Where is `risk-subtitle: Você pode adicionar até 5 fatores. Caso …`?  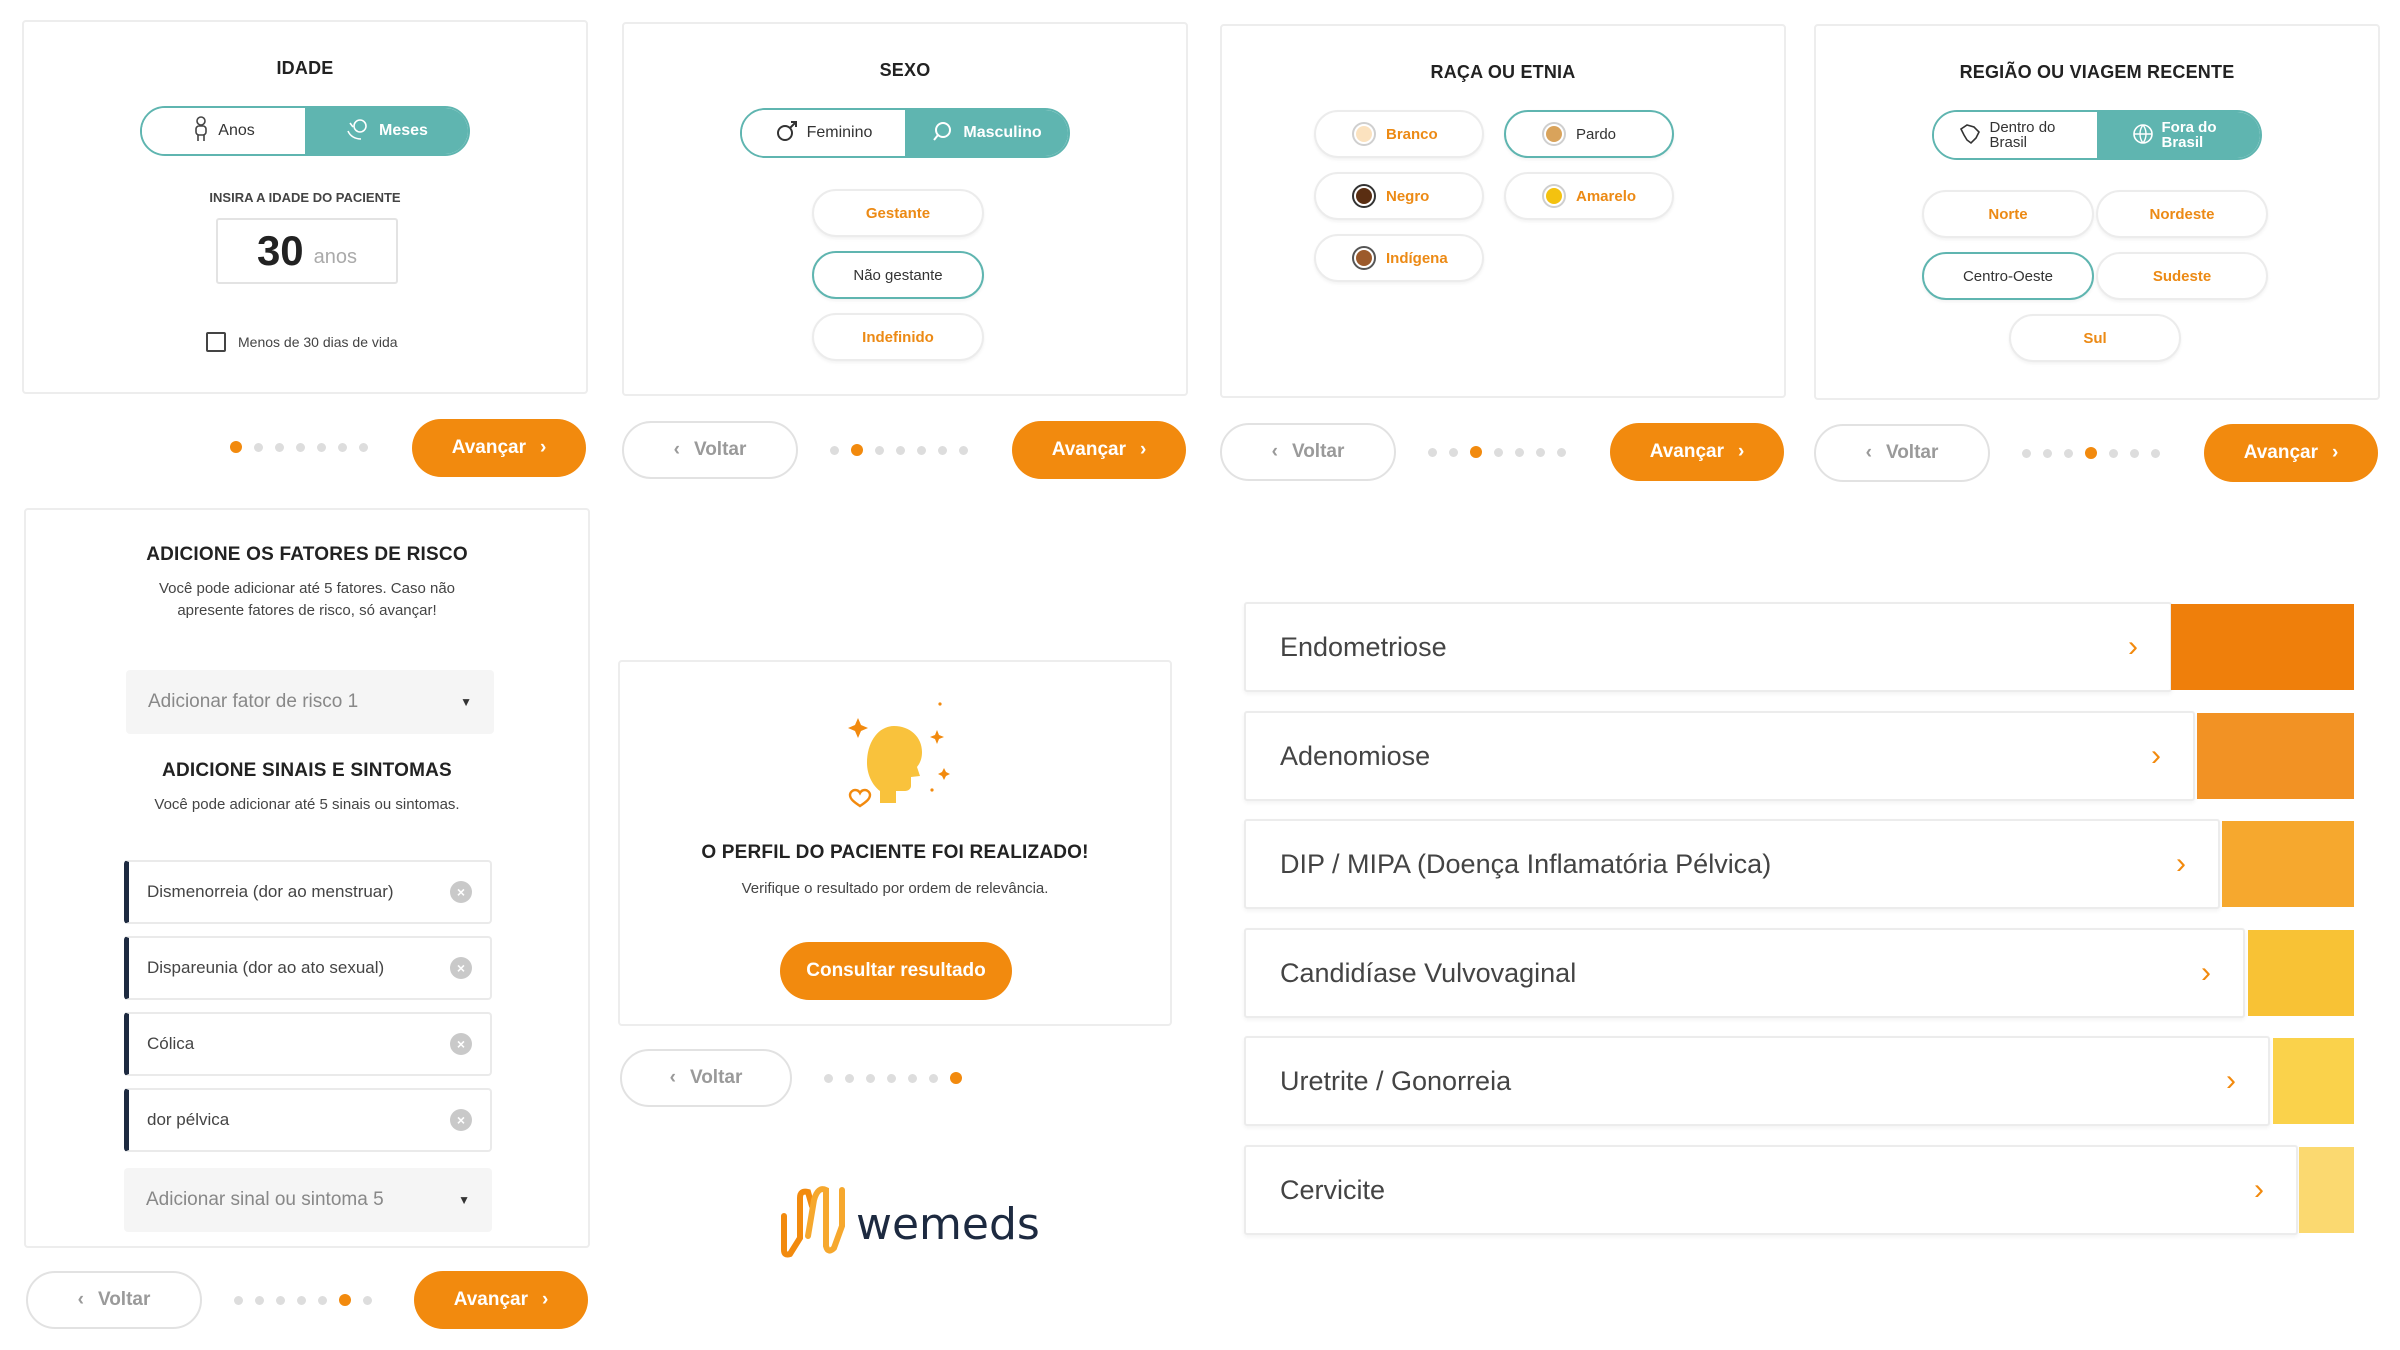 risk-subtitle: Você pode adicionar até 5 fatores. Caso … is located at coordinates (307, 599).